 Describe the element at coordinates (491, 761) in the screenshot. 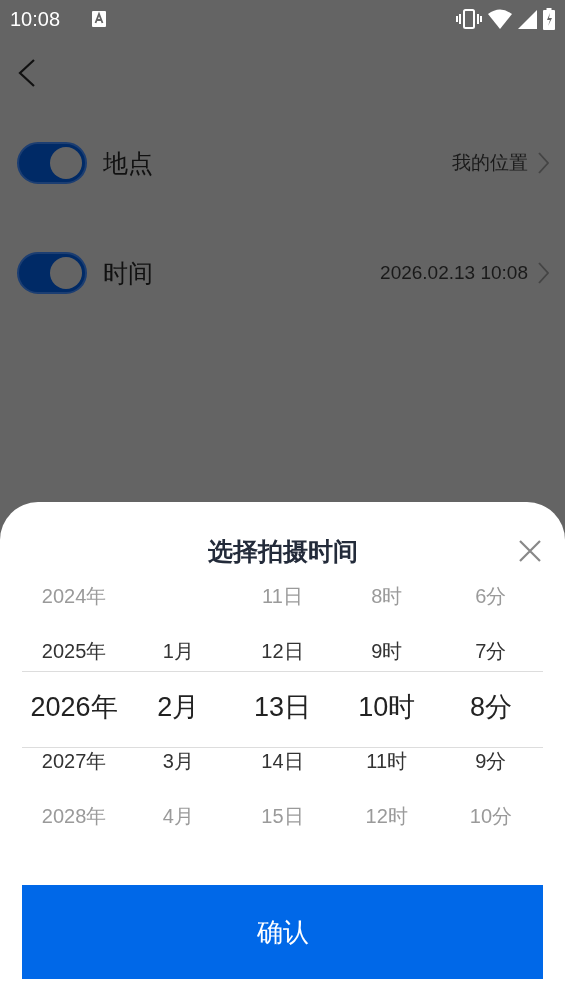

I see `picker-item: 9分` at that location.